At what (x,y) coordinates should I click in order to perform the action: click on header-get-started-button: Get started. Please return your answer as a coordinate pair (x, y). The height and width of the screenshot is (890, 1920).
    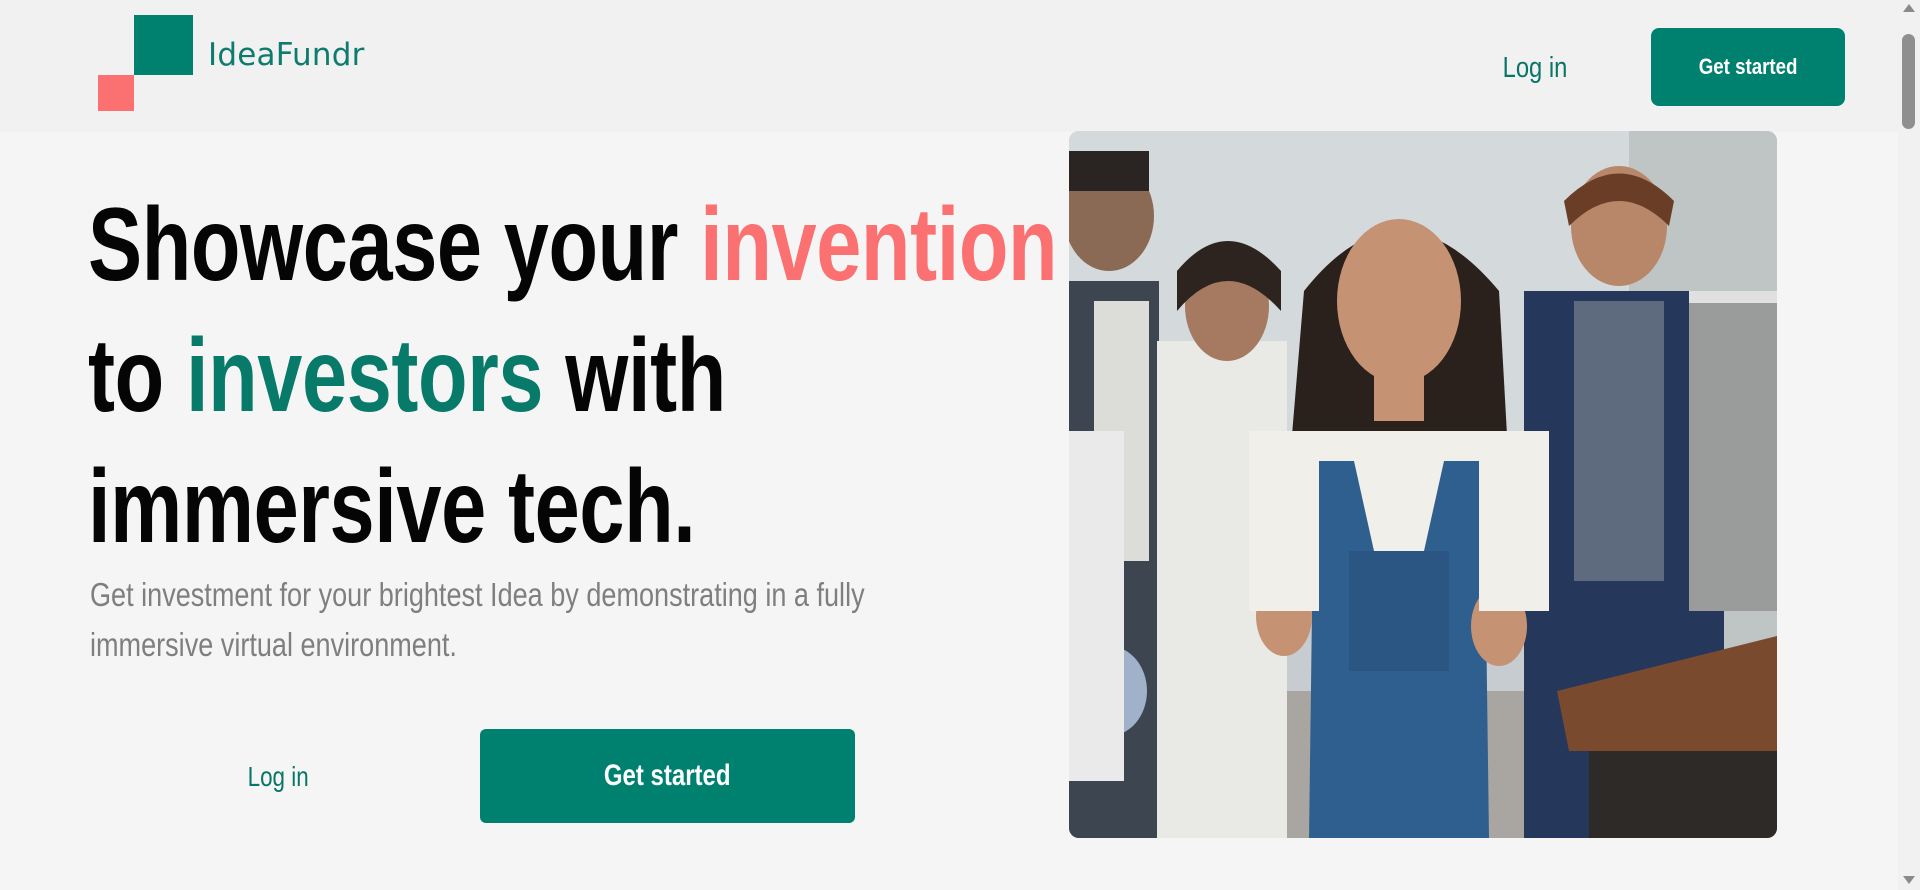
    Looking at the image, I should click on (1748, 67).